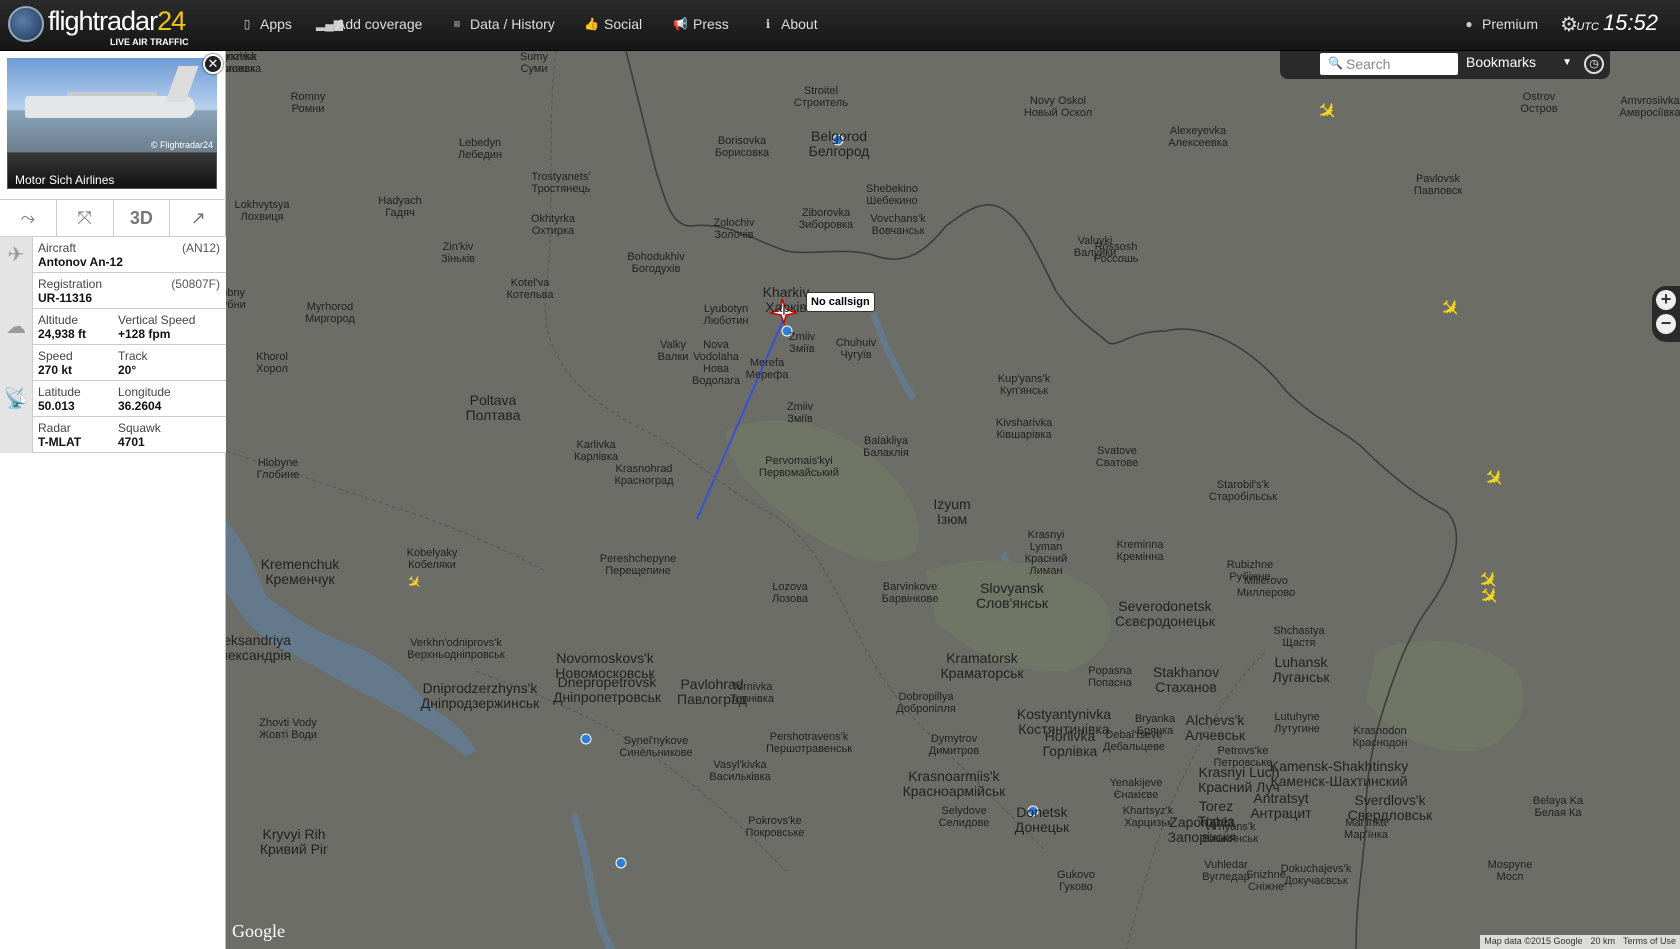 Image resolution: width=1680 pixels, height=949 pixels. I want to click on search-placeholder: Search, so click(1368, 64).